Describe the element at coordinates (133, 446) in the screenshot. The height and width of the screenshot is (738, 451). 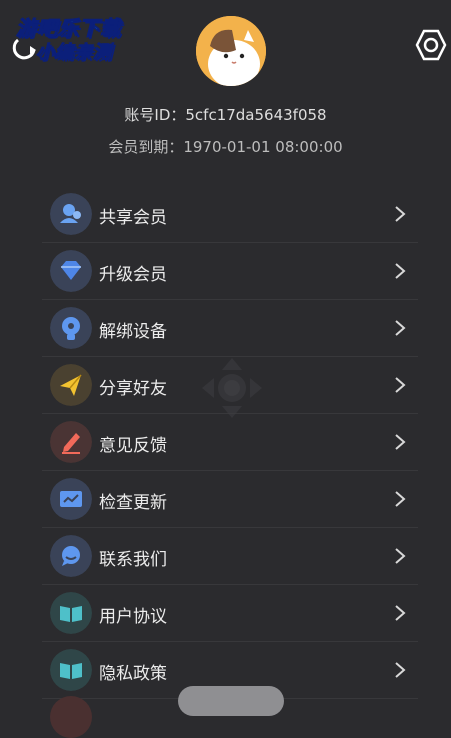
I see `menu-item-label: 意见反馈` at that location.